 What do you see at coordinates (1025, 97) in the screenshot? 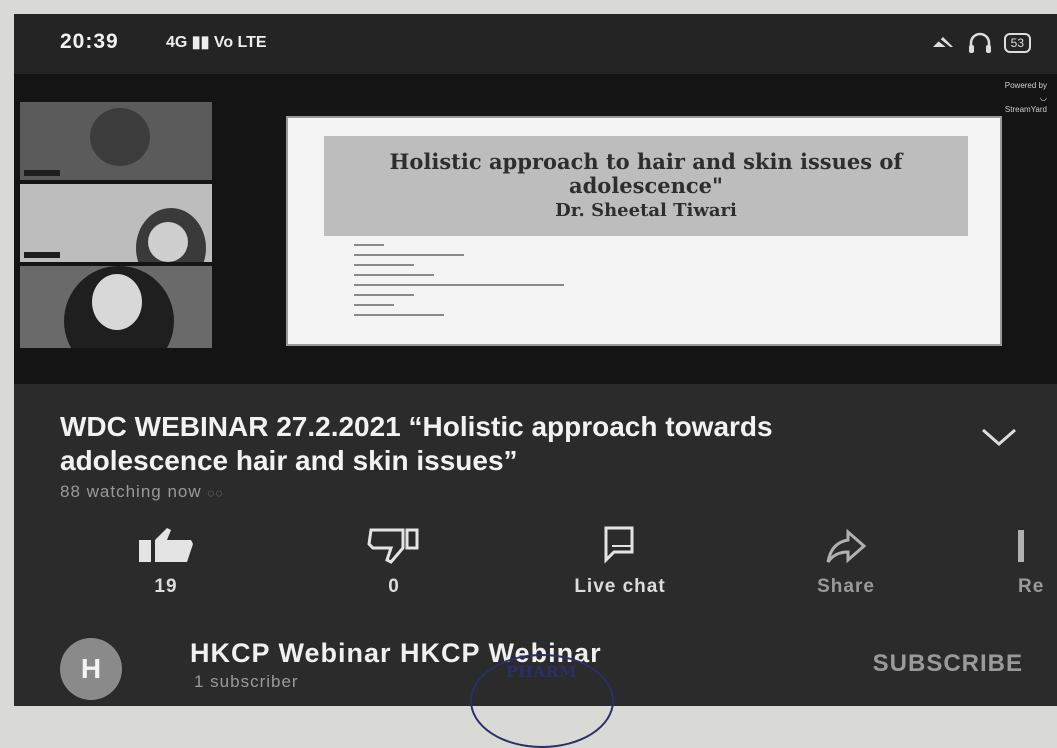
I see `powered-by-watermark: Powered by ◡ StreamYard` at bounding box center [1025, 97].